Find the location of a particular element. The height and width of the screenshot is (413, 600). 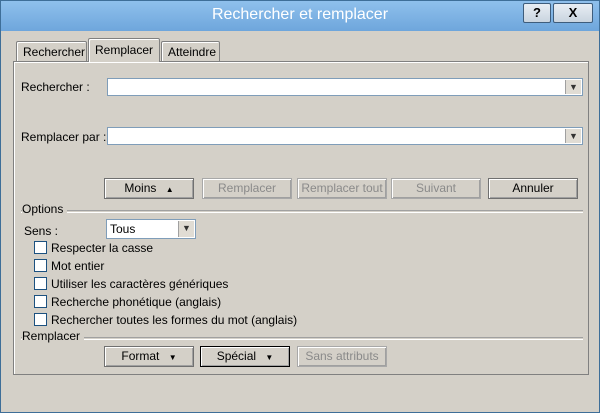

tab-remplacer: Remplacer is located at coordinates (124, 50).